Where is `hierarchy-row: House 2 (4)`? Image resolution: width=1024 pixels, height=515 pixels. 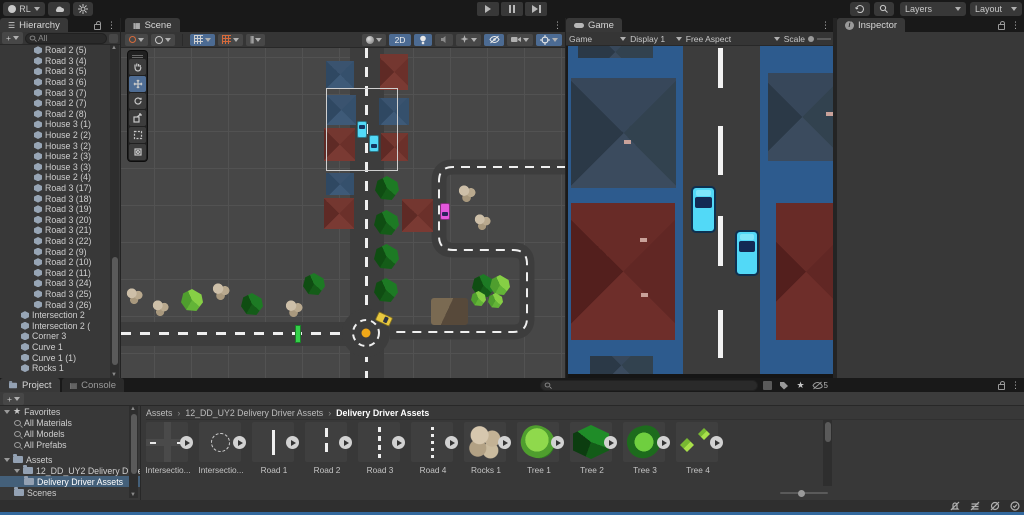 hierarchy-row: House 2 (4) is located at coordinates (60, 177).